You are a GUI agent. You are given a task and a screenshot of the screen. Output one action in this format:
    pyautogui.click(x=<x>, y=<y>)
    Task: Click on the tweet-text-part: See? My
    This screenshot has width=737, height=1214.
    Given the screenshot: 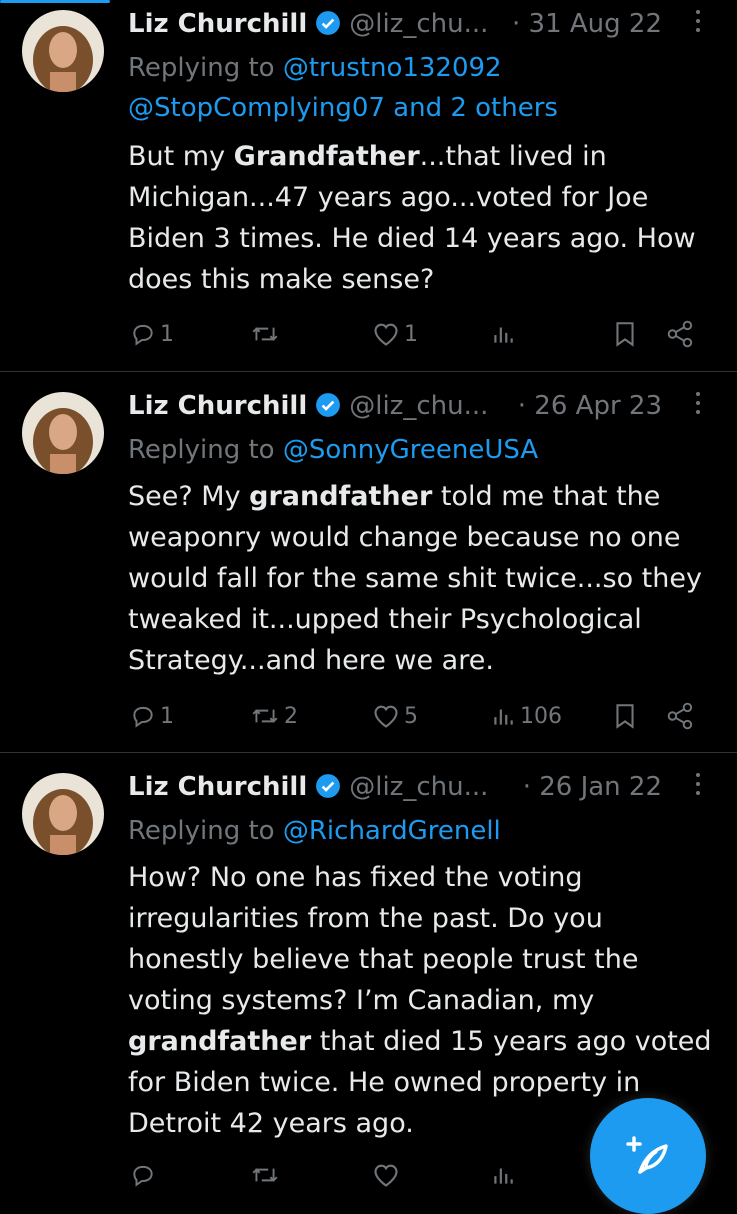 What is the action you would take?
    pyautogui.click(x=189, y=496)
    